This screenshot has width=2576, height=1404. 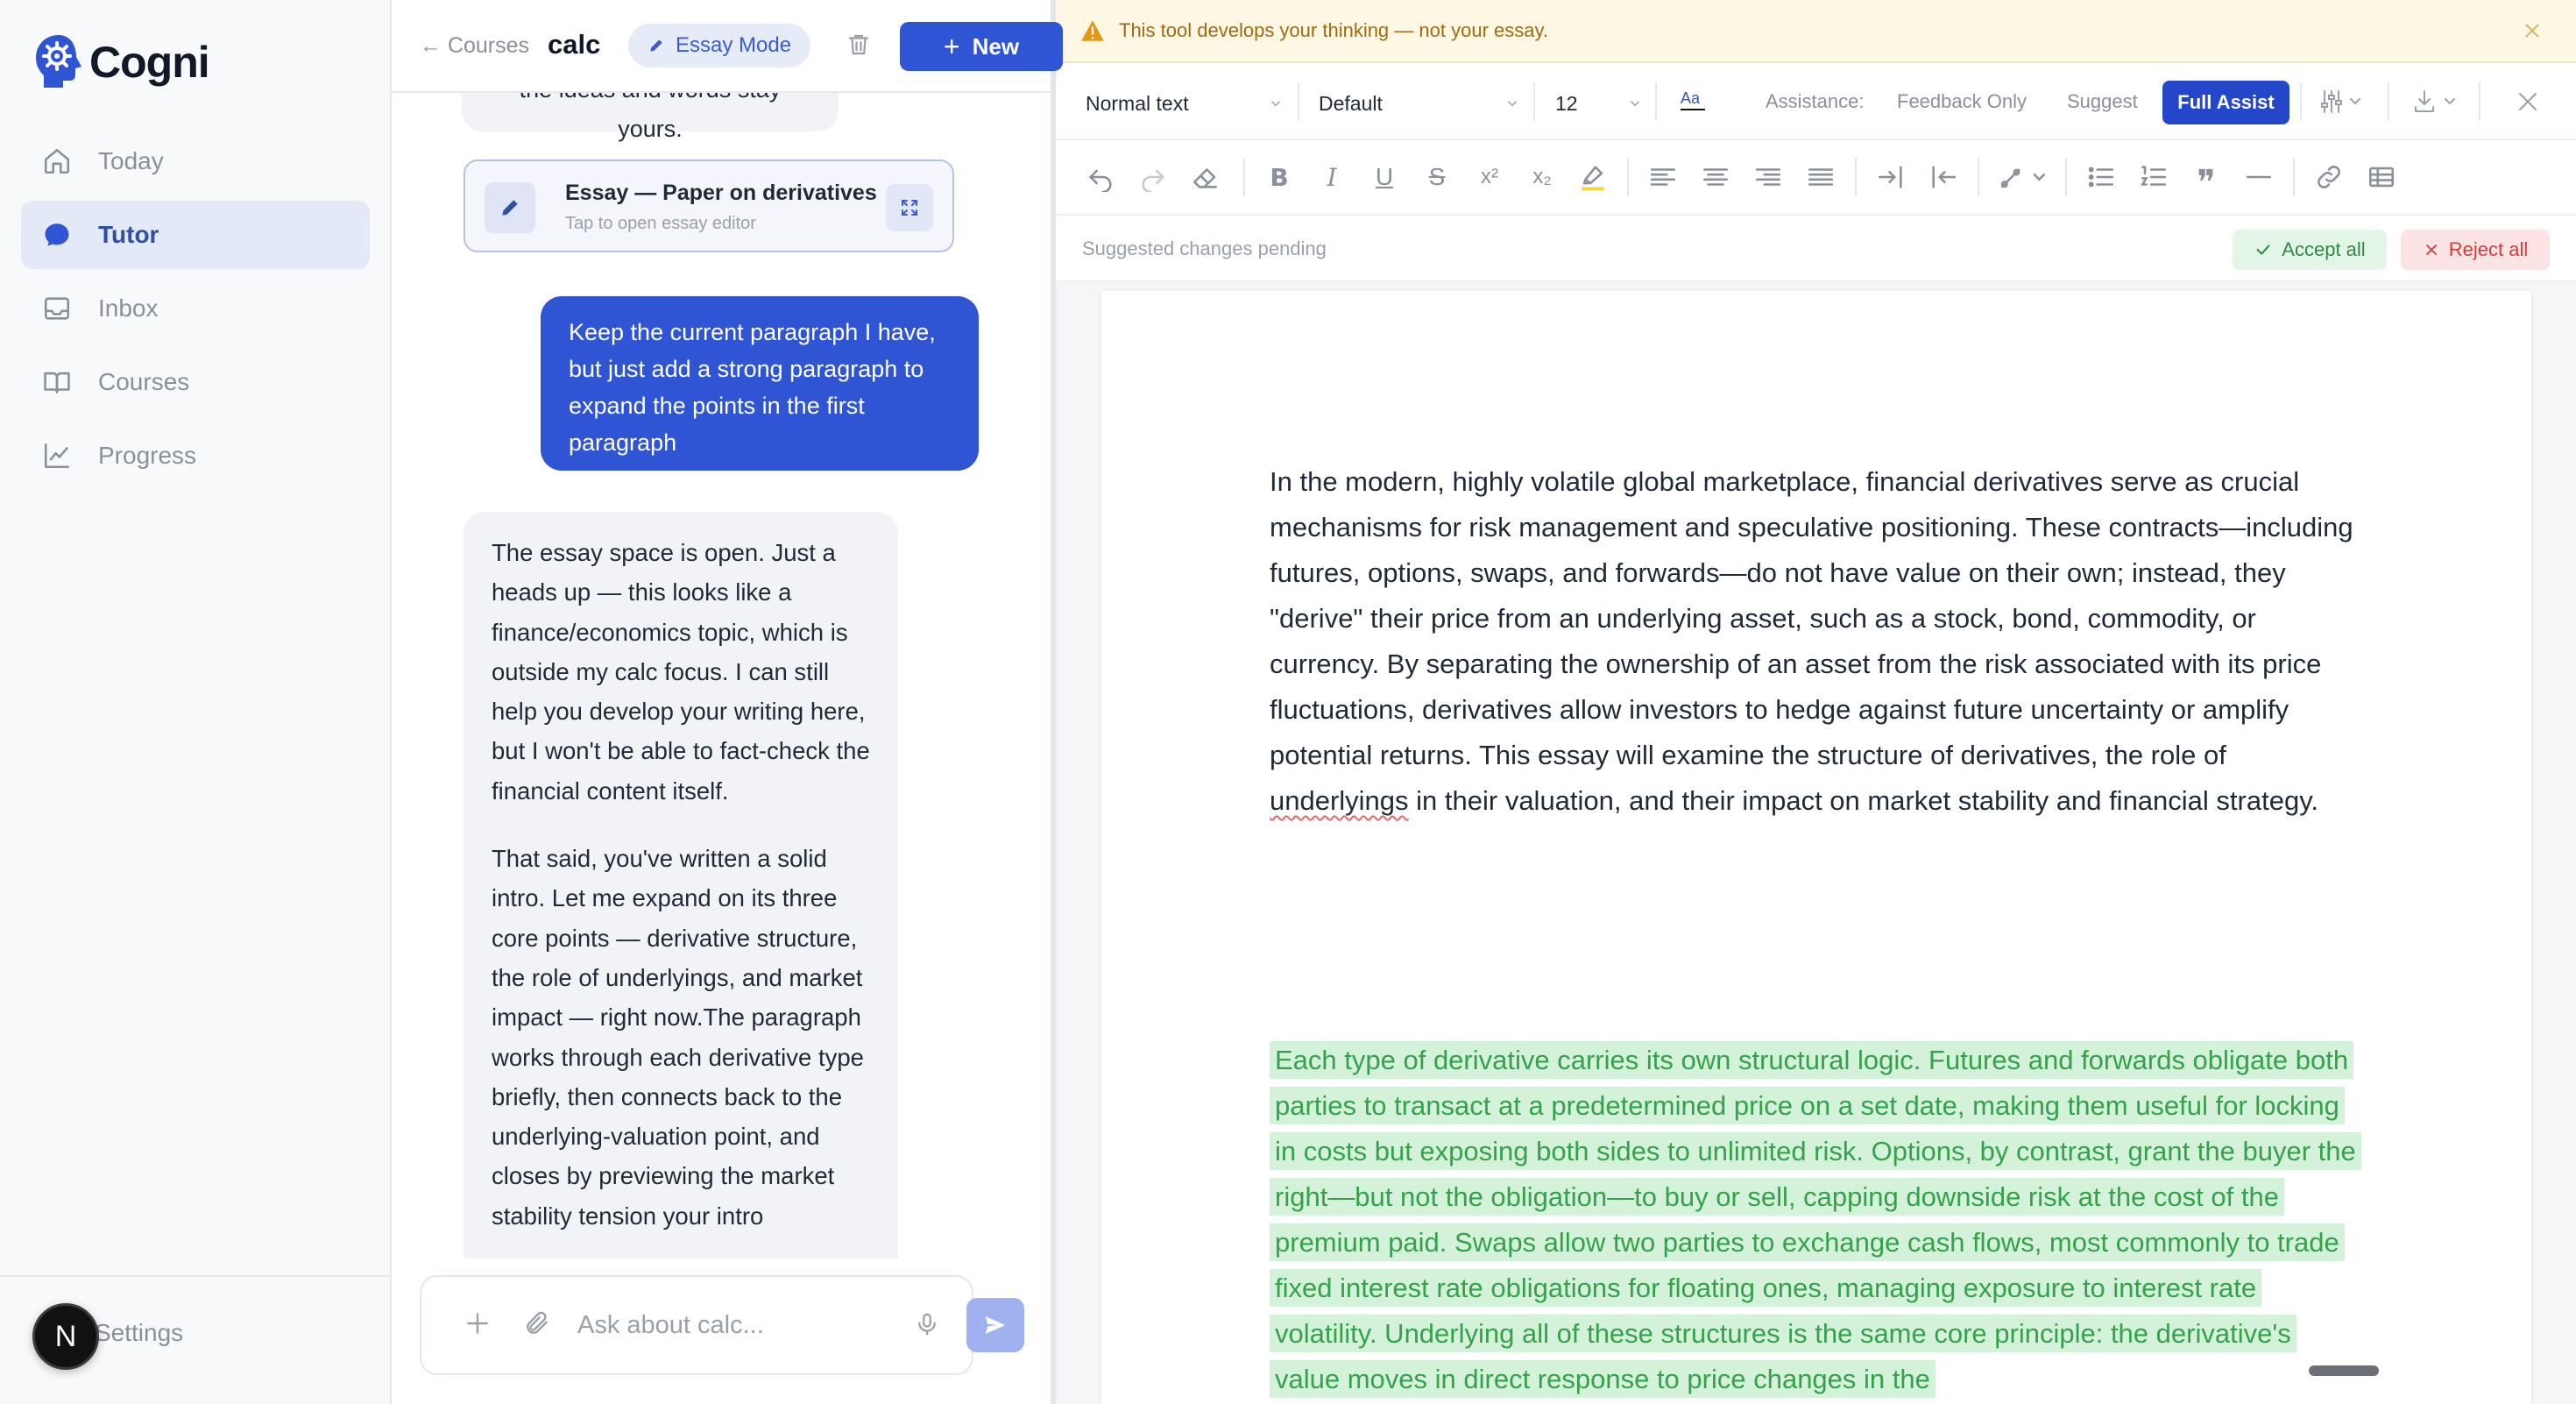 I want to click on plus-icon, so click(x=478, y=1323).